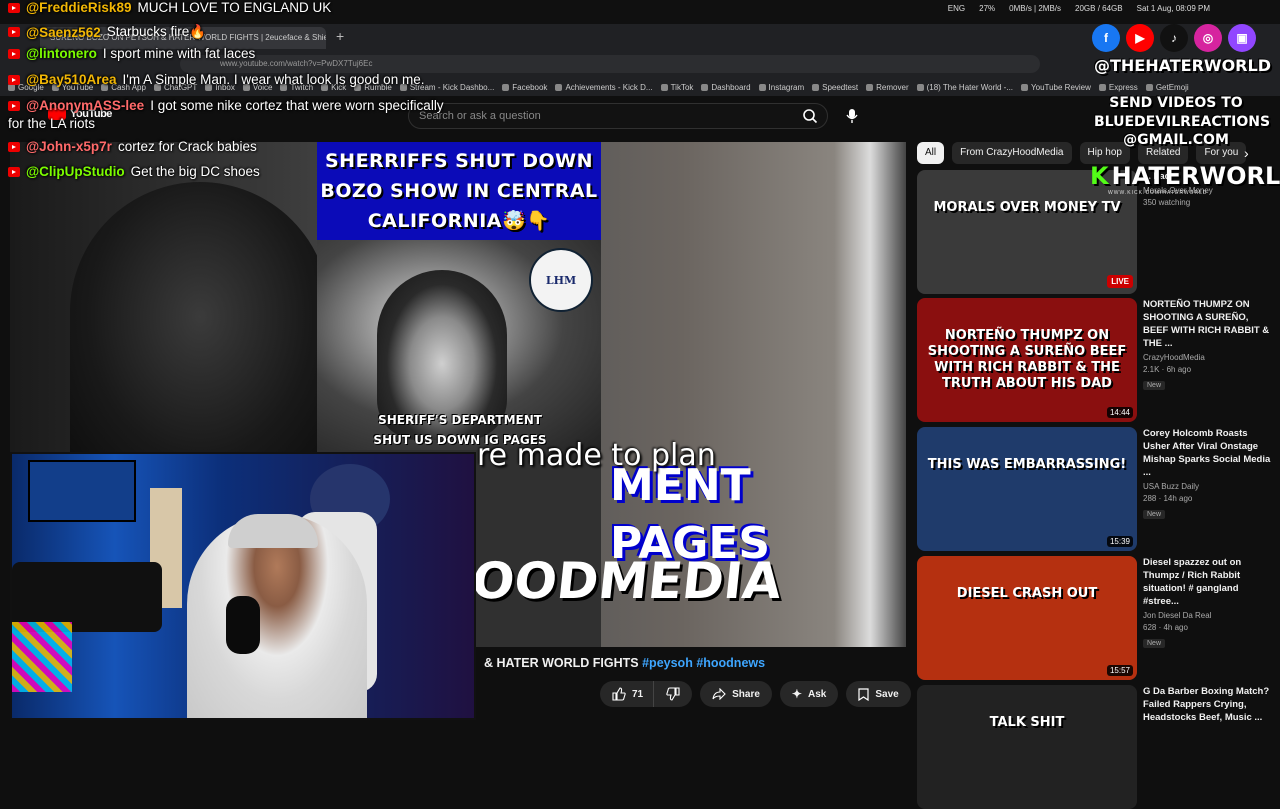  What do you see at coordinates (1027, 207) in the screenshot?
I see `thumbnail-text: MORALS OVER MONEY TV` at bounding box center [1027, 207].